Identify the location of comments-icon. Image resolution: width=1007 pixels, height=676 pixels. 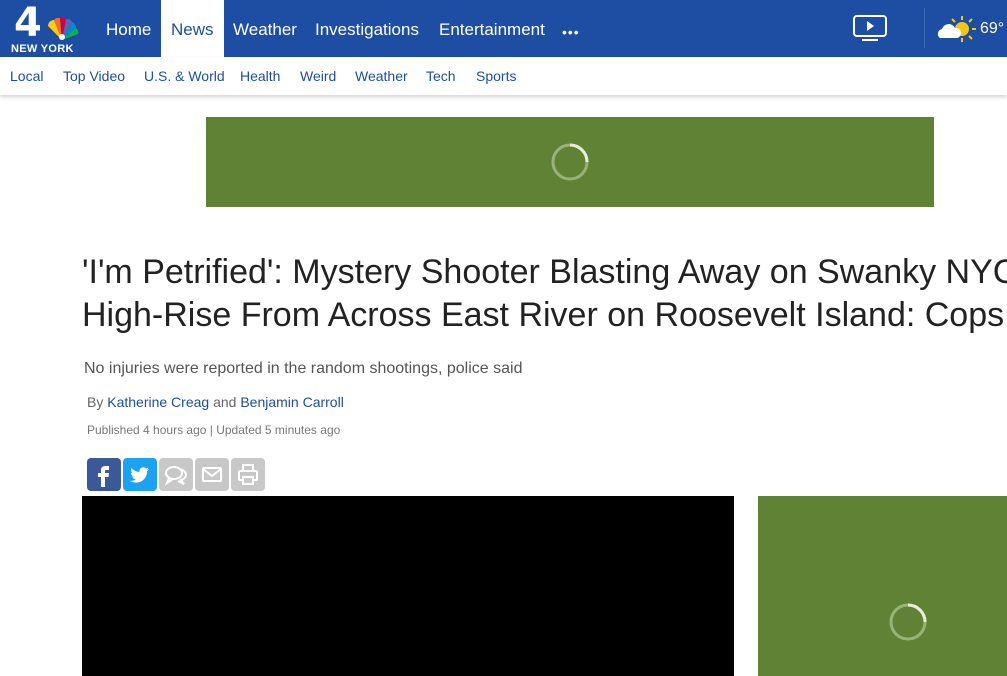
(176, 476).